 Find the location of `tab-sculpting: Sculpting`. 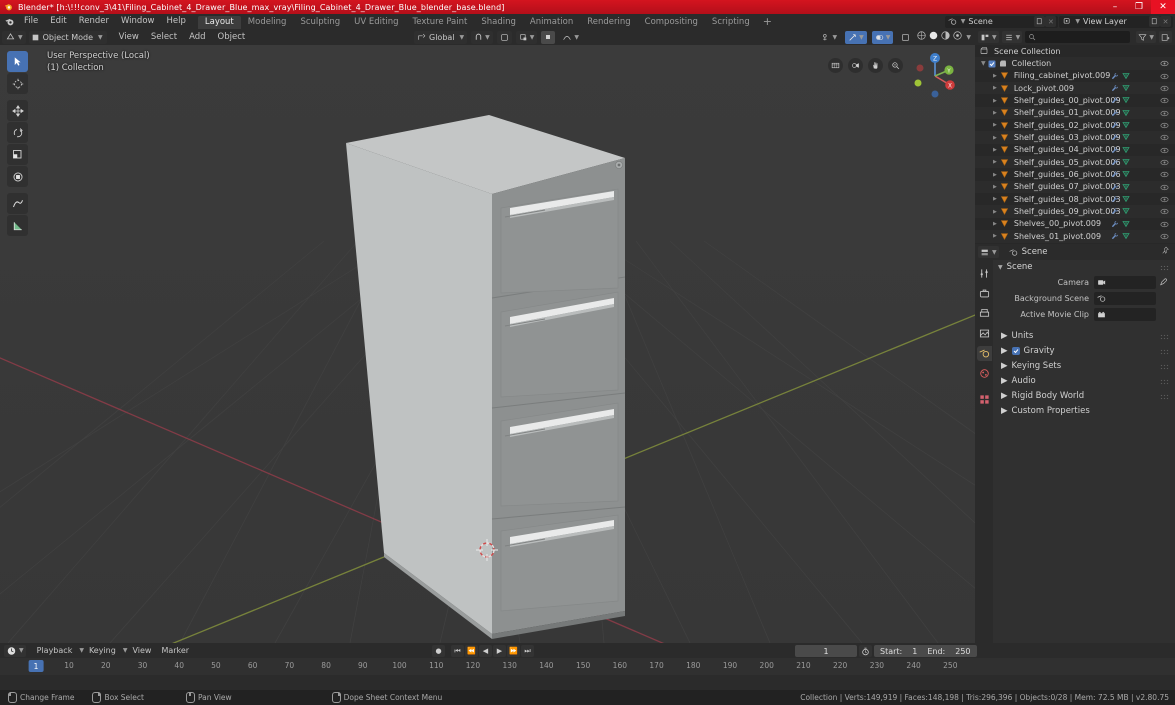

tab-sculpting: Sculpting is located at coordinates (320, 22).